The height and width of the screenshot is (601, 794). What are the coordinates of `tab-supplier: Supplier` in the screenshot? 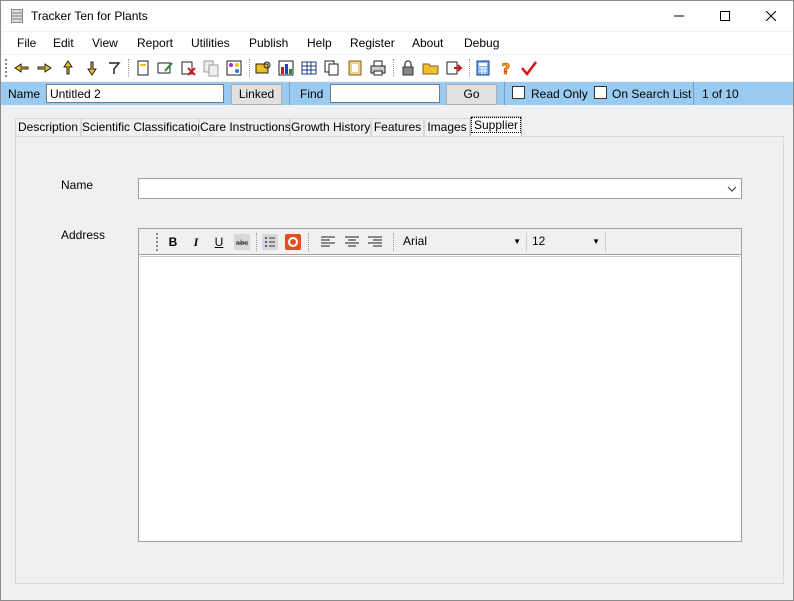 It's located at (496, 126).